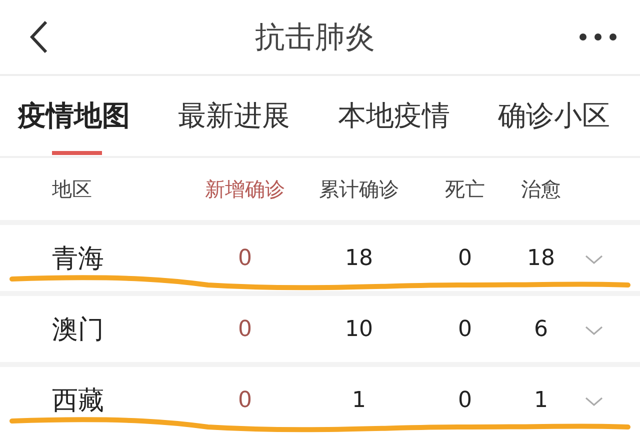 The image size is (640, 447). I want to click on column-header: 死亡, so click(465, 188).